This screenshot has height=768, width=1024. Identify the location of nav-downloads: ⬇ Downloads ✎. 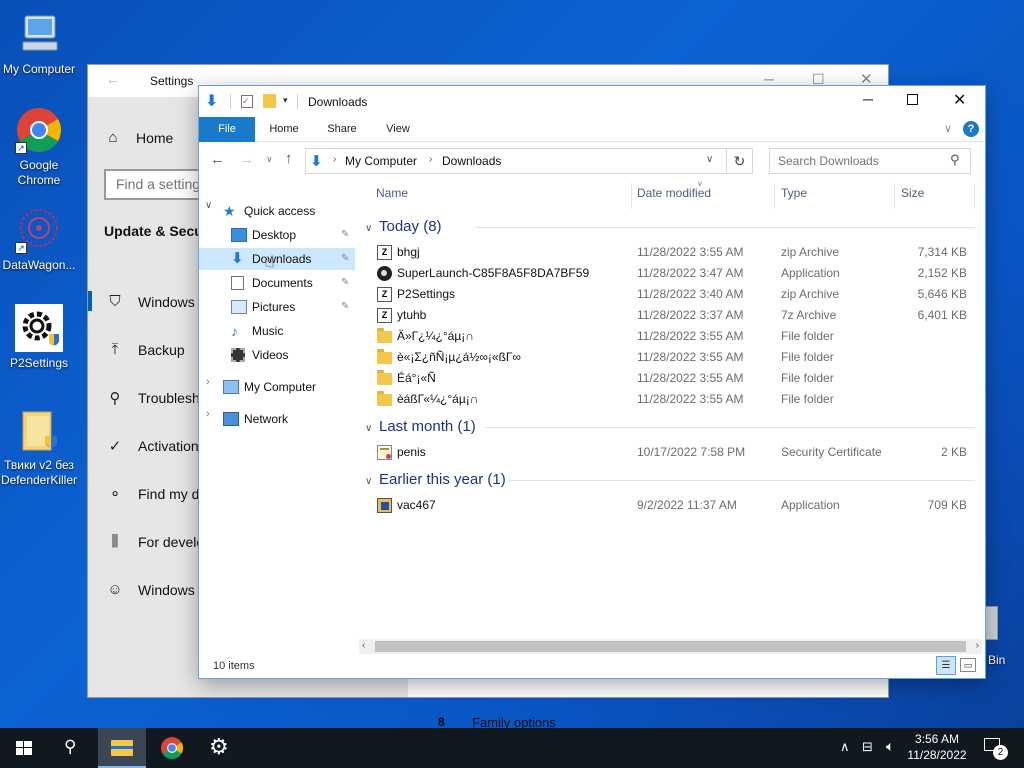
(277, 259).